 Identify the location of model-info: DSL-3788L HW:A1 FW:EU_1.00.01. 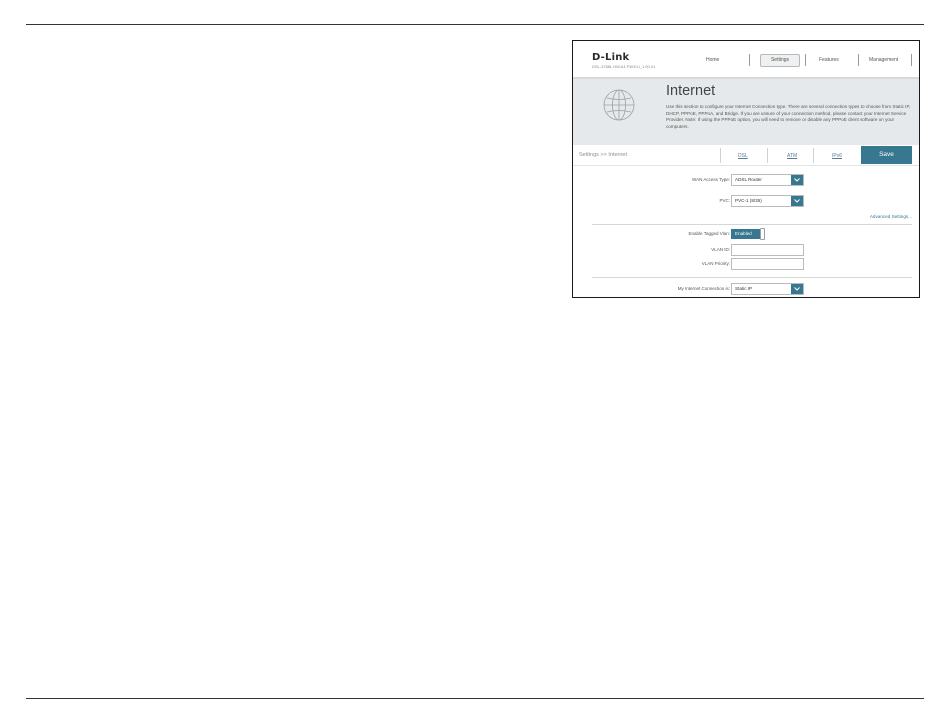
(624, 66).